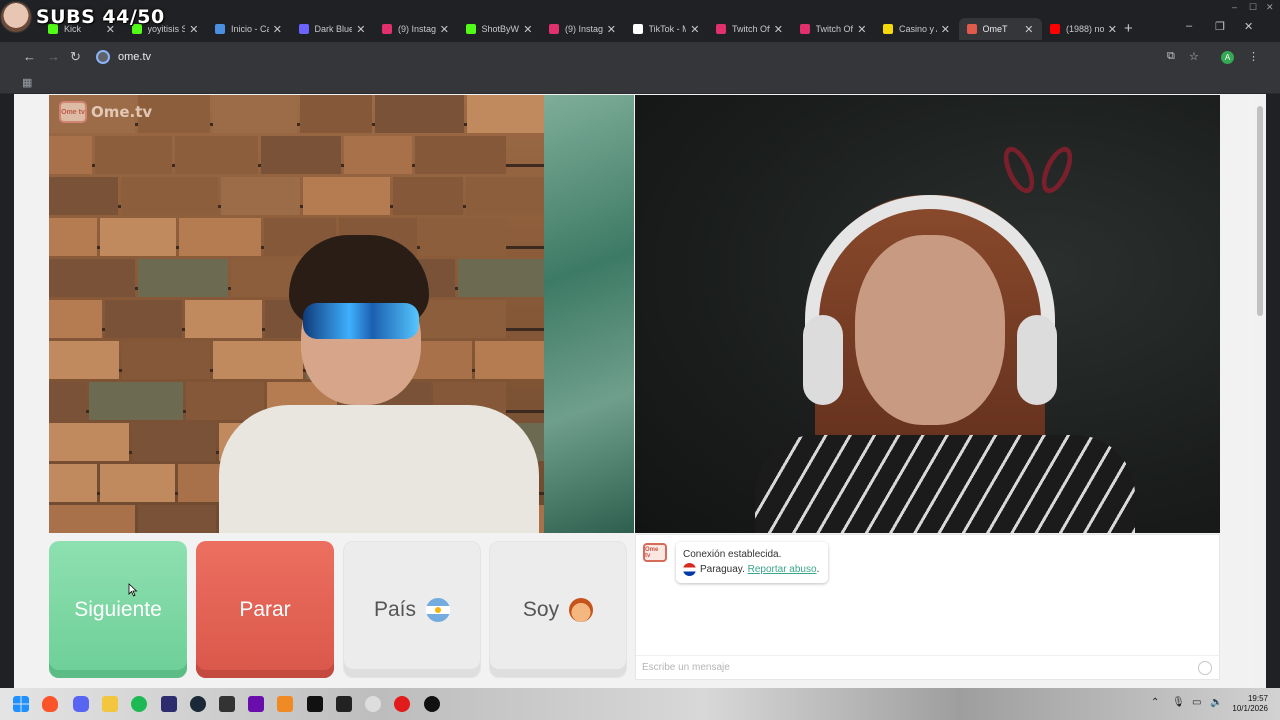 This screenshot has width=1280, height=720. I want to click on volume-icon: 🔈, so click(1216, 702).